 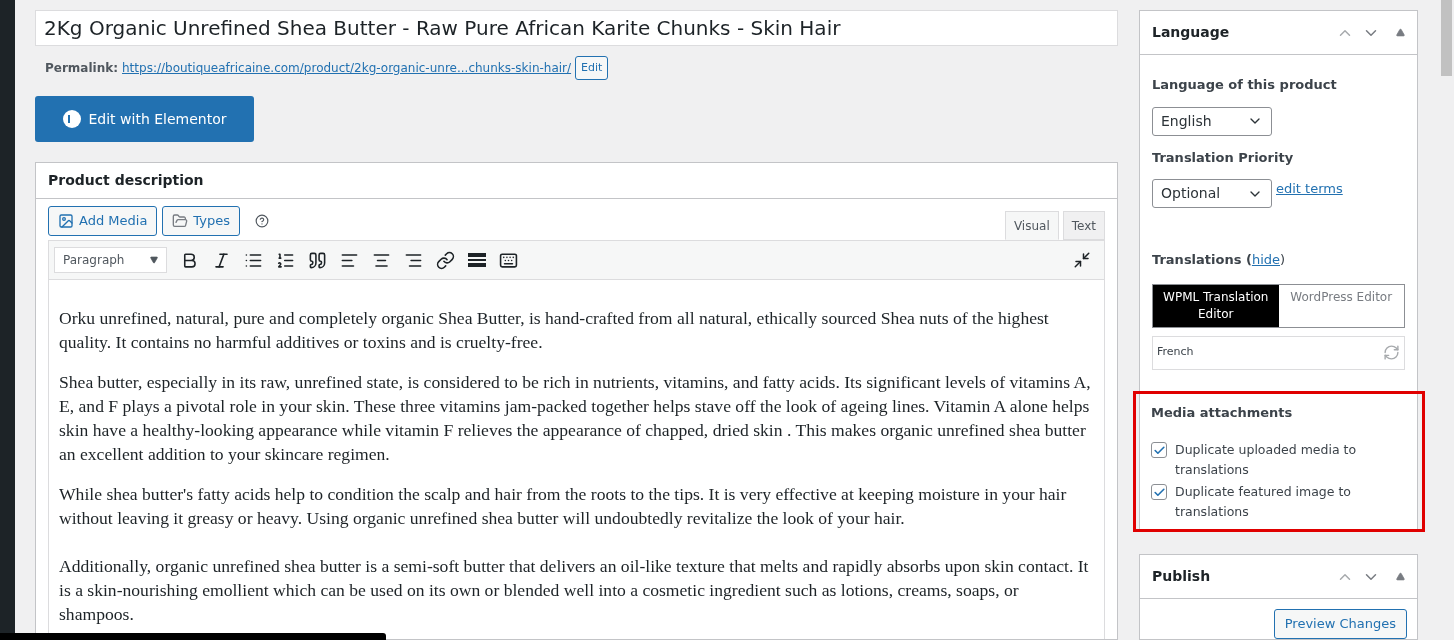 I want to click on edit-permalink-button: Edit, so click(x=592, y=68).